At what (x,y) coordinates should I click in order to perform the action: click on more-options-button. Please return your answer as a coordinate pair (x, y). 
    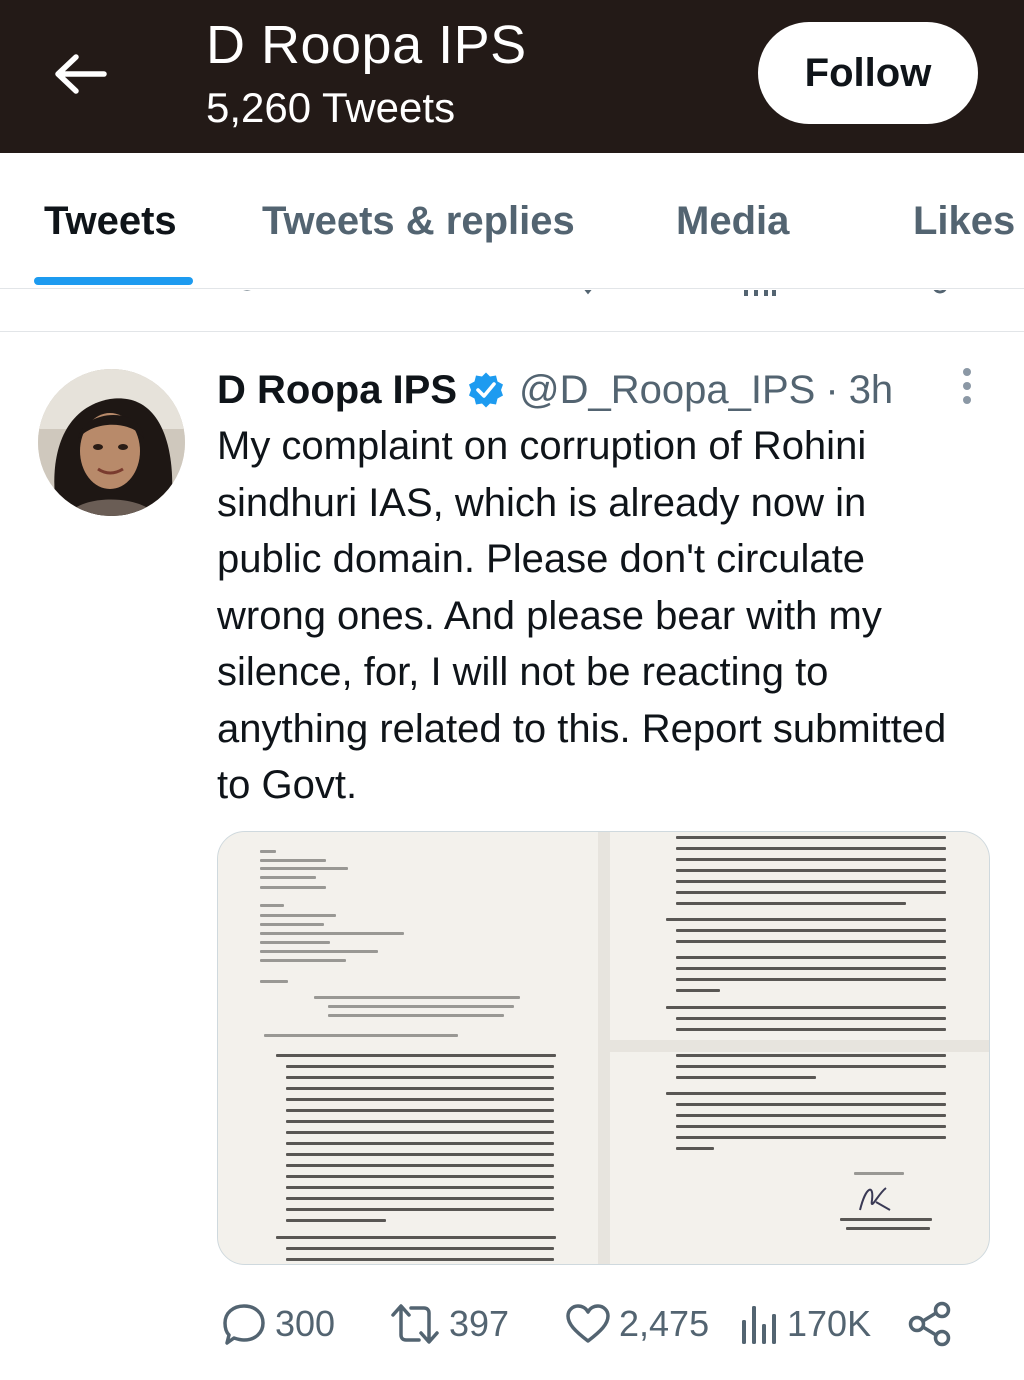
    Looking at the image, I should click on (967, 386).